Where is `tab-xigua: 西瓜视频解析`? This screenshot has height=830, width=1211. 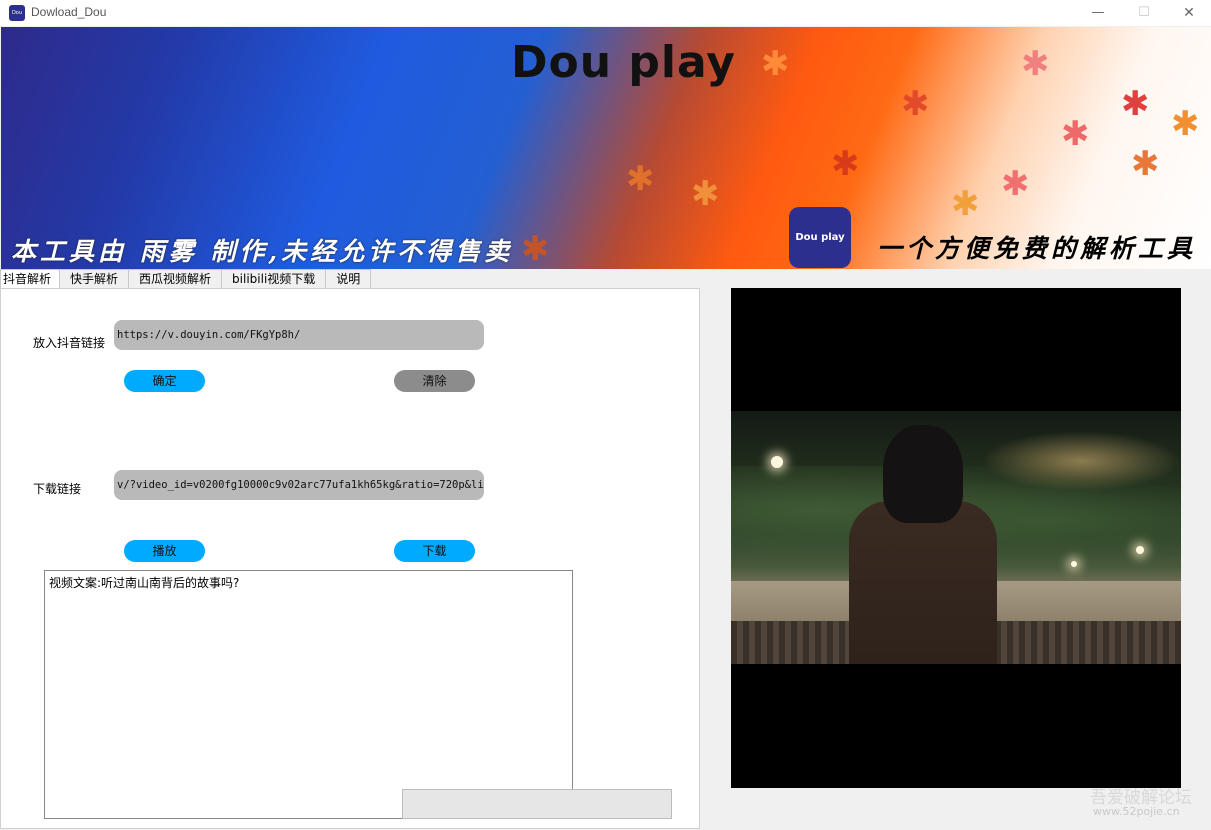 tab-xigua: 西瓜视频解析 is located at coordinates (175, 278).